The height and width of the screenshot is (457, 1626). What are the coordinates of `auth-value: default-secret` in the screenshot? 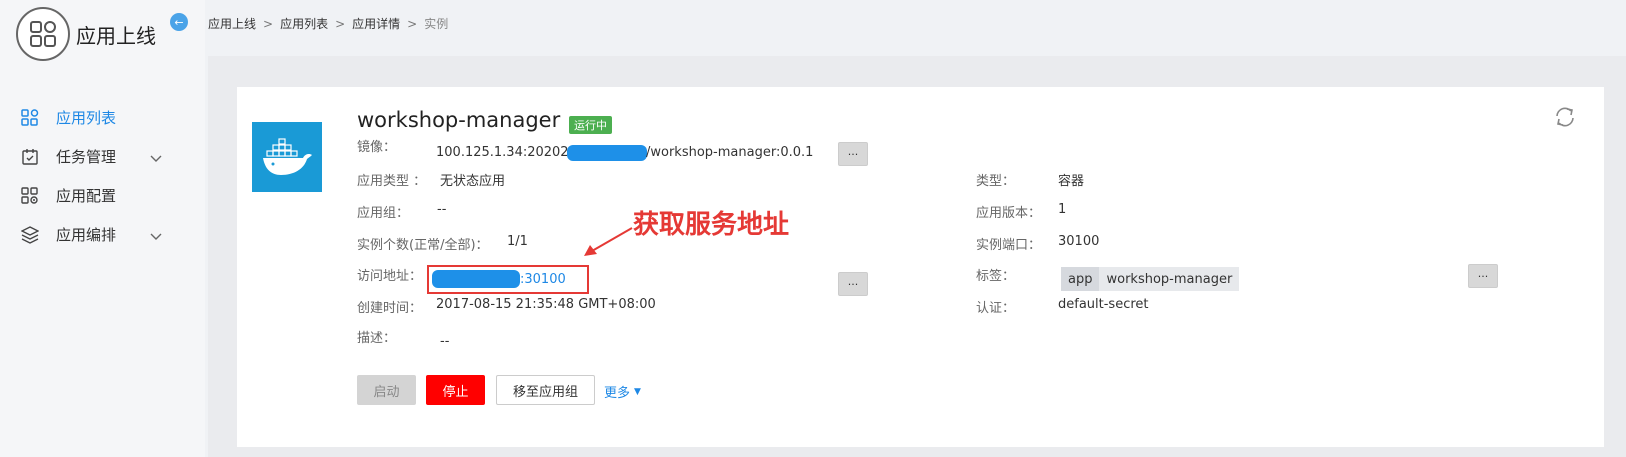 It's located at (1103, 304).